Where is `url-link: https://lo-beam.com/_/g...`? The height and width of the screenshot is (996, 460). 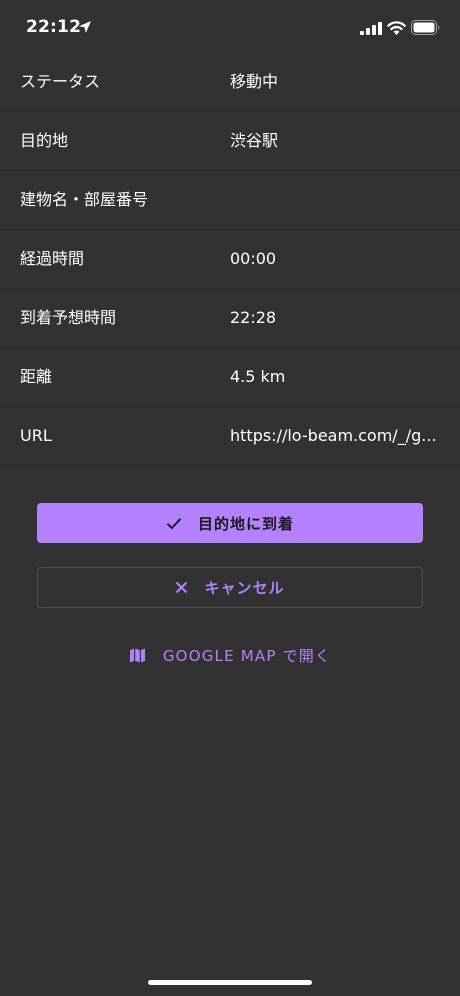 url-link: https://lo-beam.com/_/g... is located at coordinates (334, 436).